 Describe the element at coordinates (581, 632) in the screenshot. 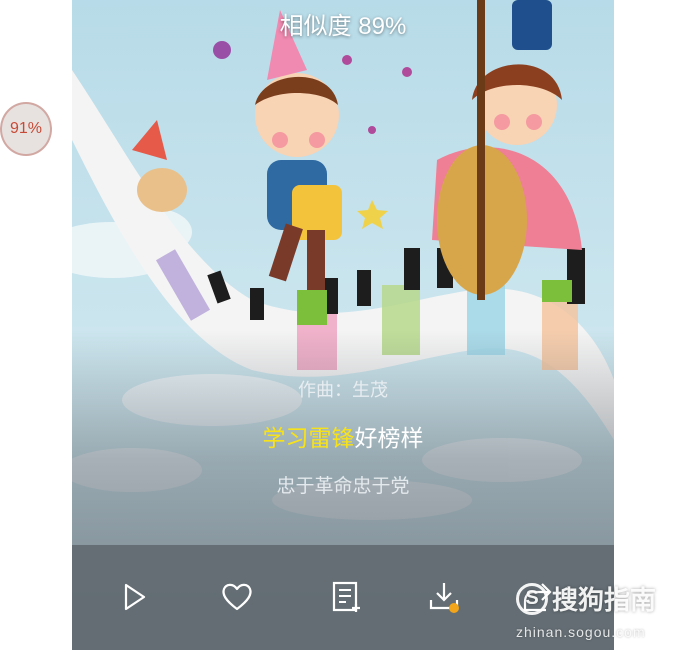

I see `watermark-url: zhinan.sogou.com` at that location.